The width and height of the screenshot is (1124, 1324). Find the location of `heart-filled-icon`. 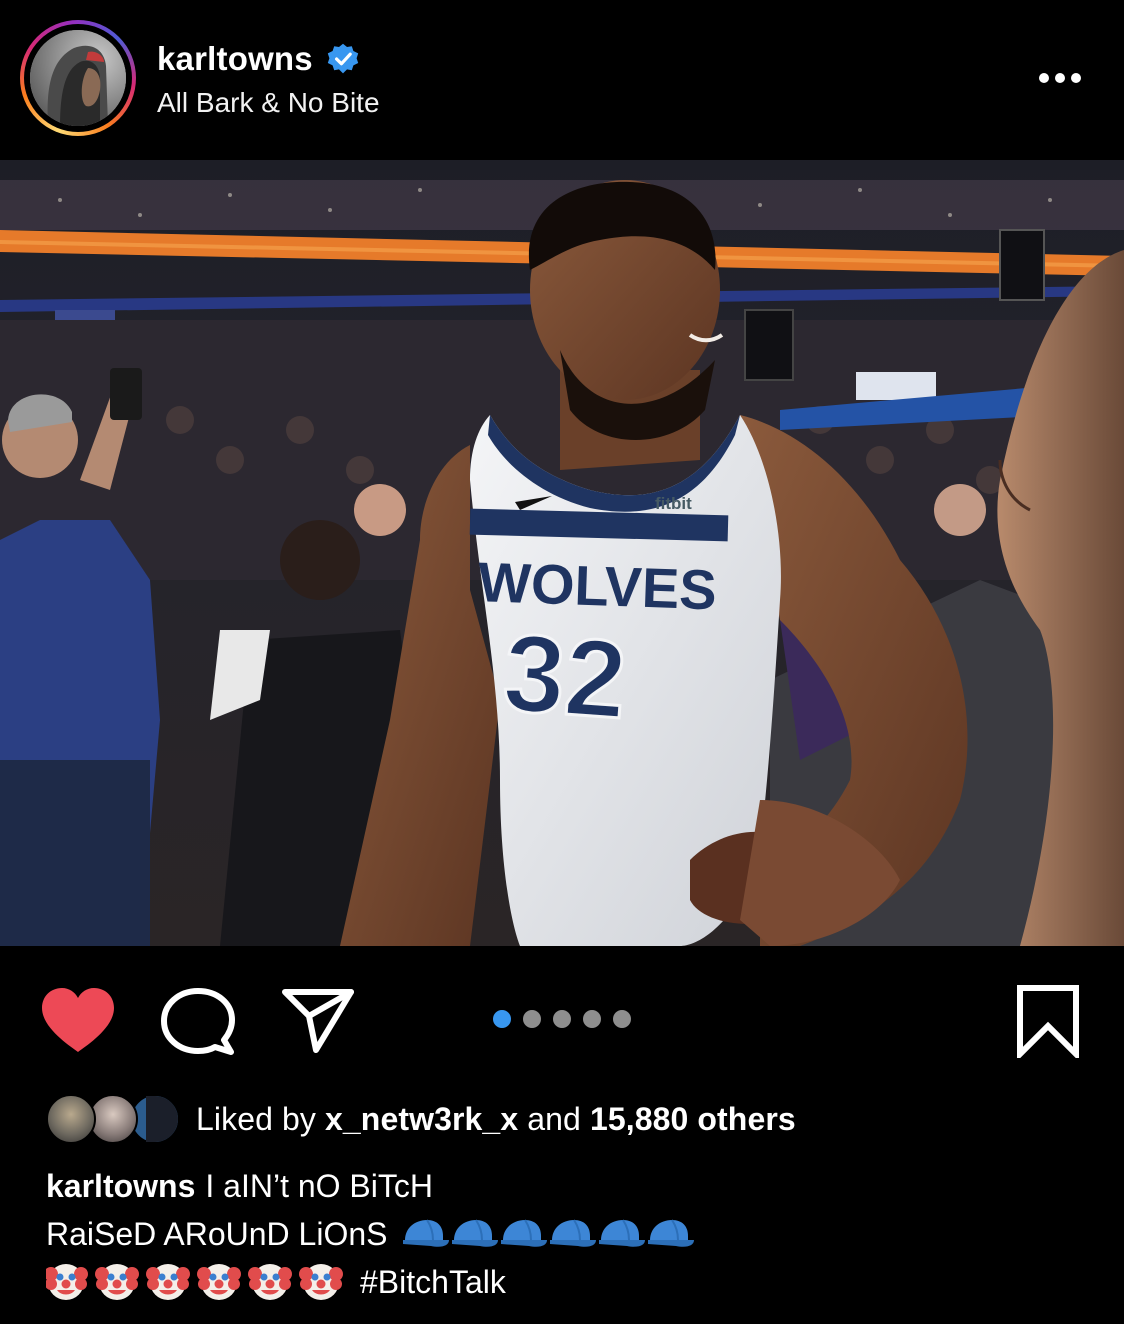

heart-filled-icon is located at coordinates (78, 1020).